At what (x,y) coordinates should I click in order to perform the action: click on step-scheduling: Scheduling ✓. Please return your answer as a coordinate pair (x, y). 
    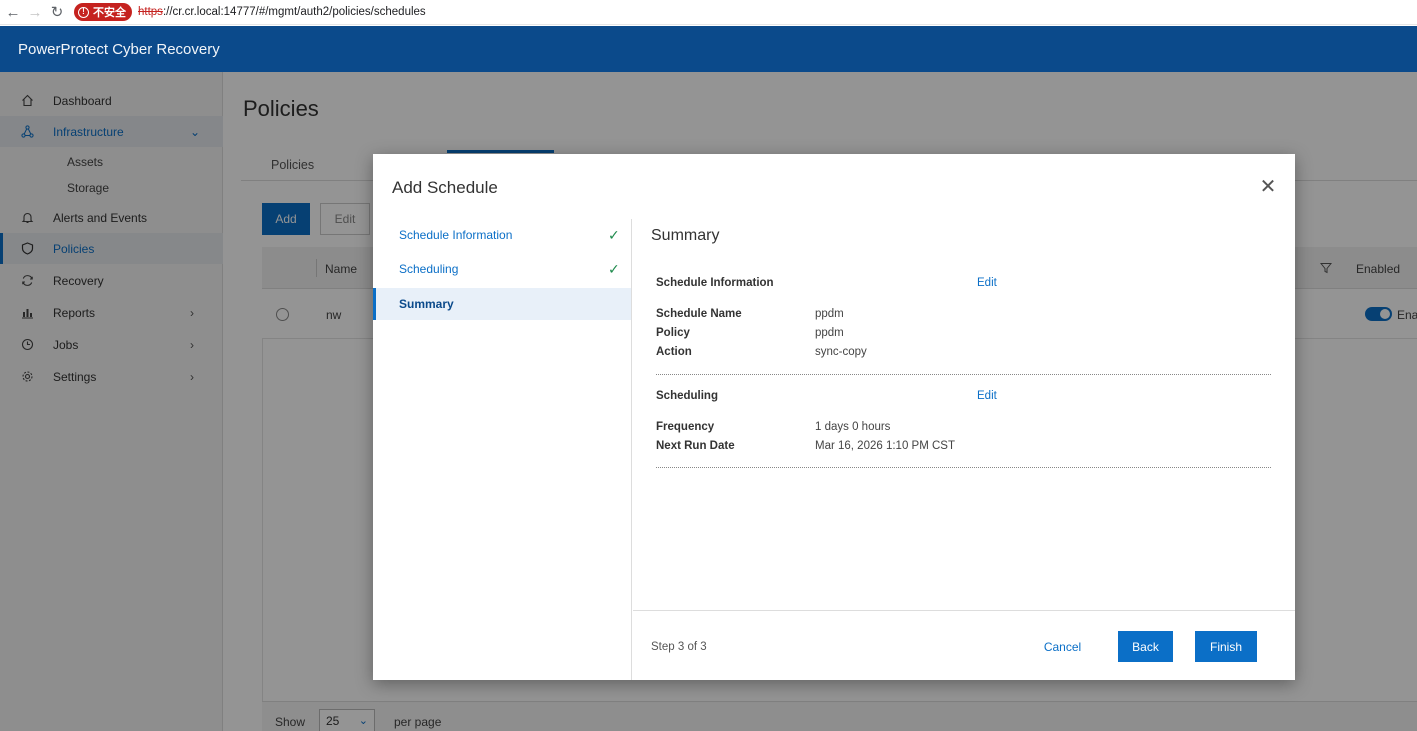
    Looking at the image, I should click on (502, 269).